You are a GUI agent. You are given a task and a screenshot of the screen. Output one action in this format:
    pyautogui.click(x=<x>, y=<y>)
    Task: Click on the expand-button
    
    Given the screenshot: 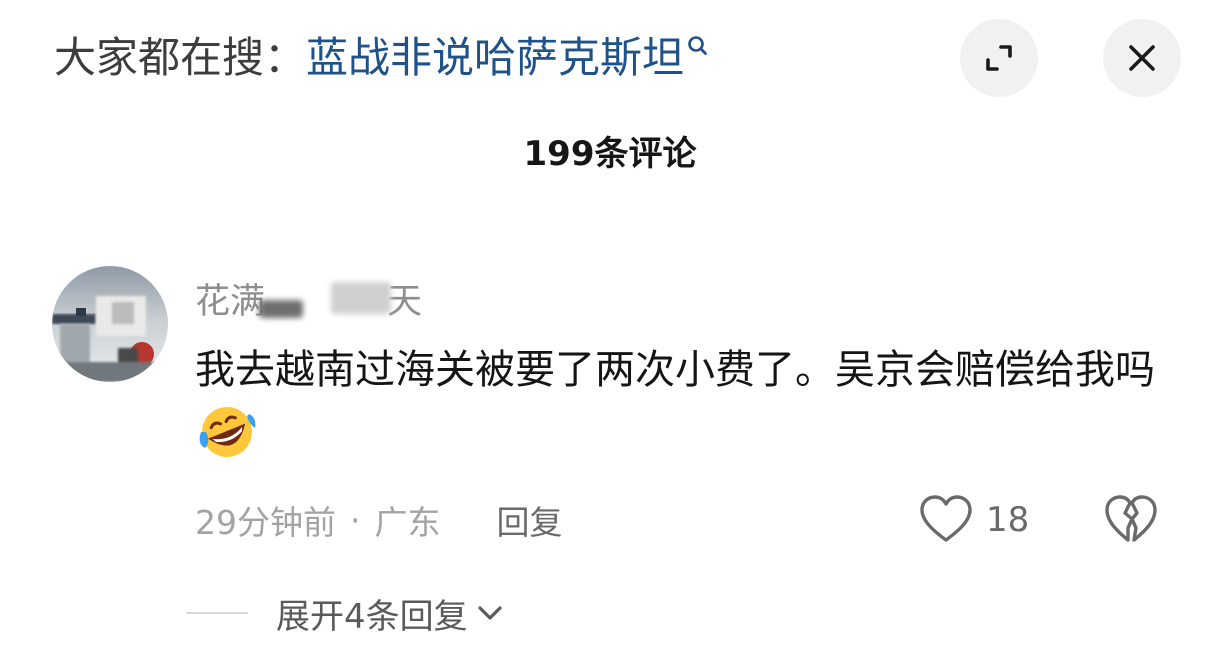 What is the action you would take?
    pyautogui.click(x=999, y=58)
    